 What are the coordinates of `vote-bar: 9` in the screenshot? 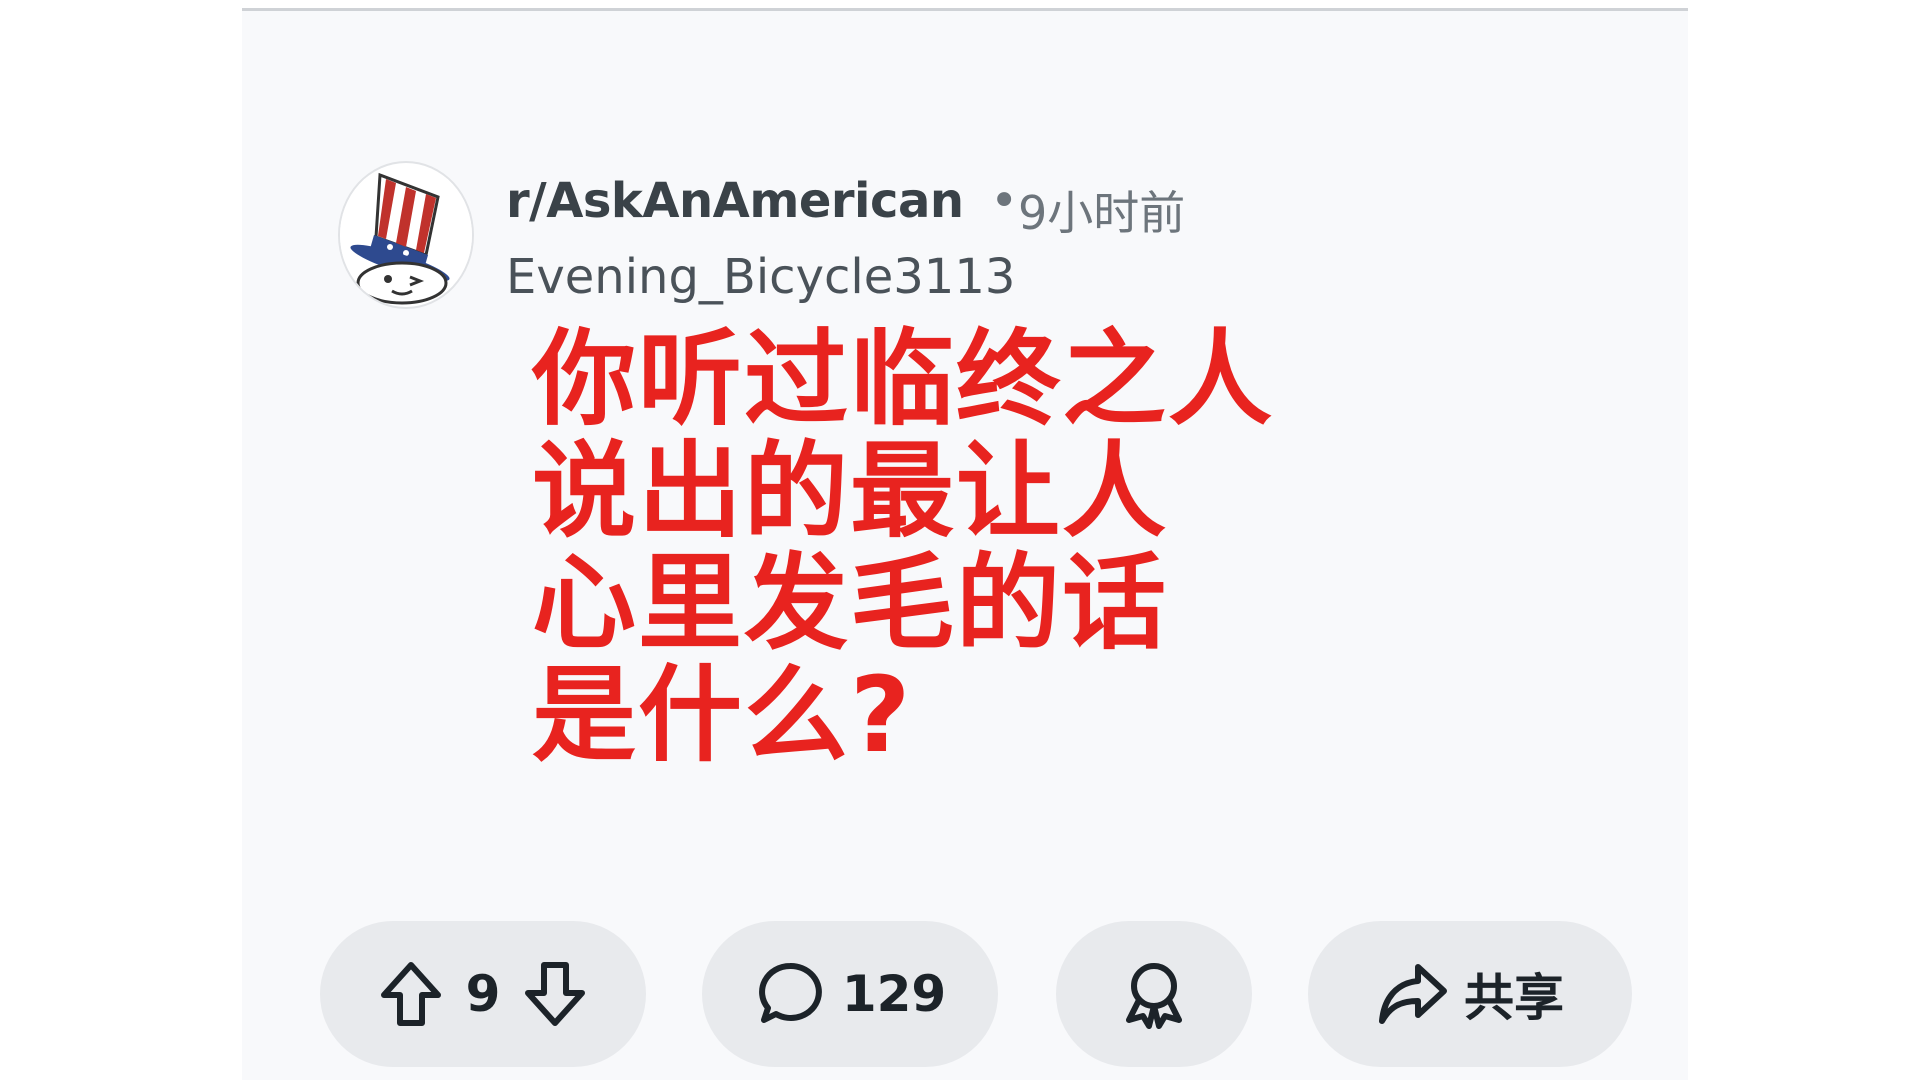 It's located at (483, 994).